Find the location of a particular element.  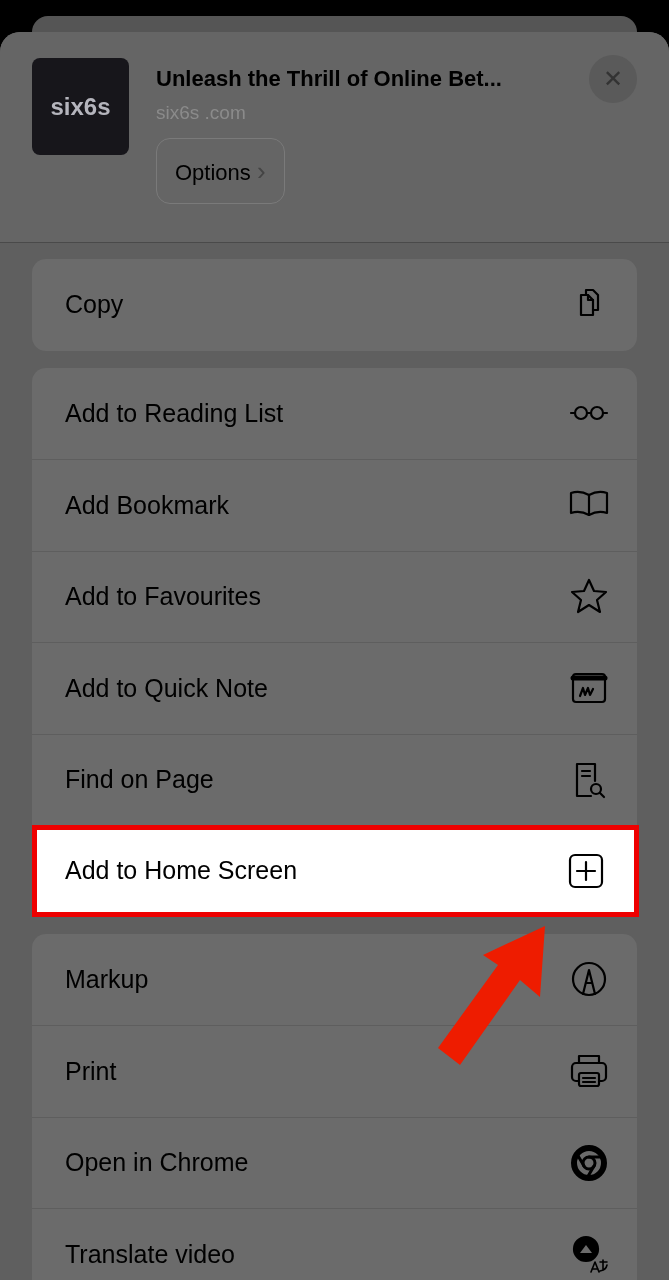

action-row: Translate video is located at coordinates (334, 1244).